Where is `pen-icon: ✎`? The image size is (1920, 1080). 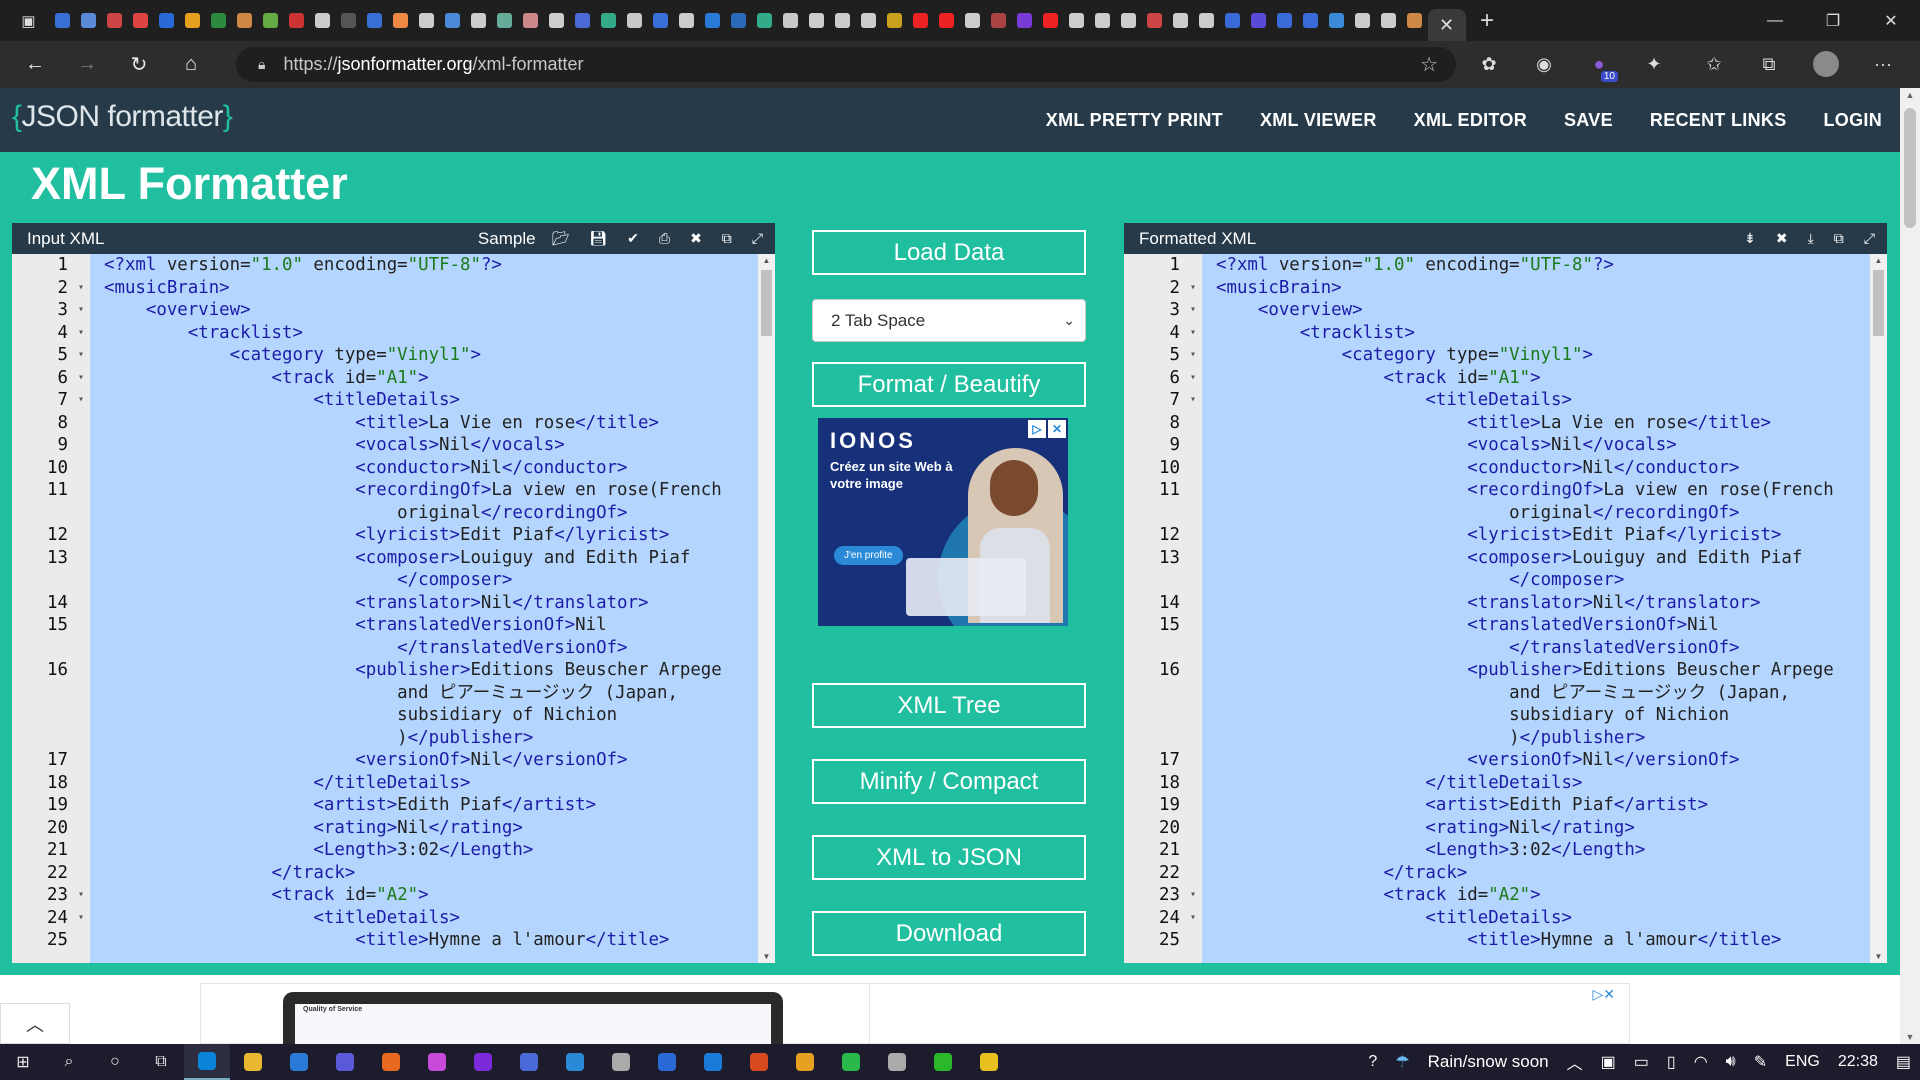
pen-icon: ✎ is located at coordinates (1760, 1062).